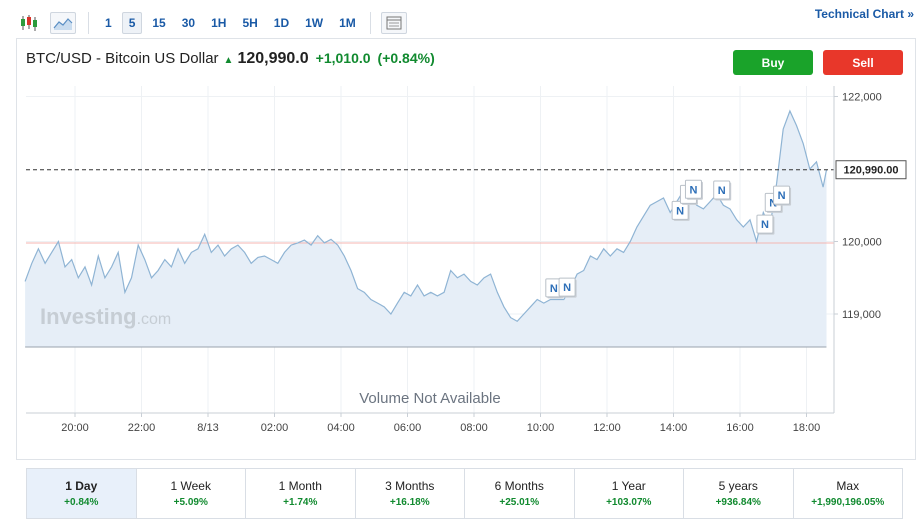 This screenshot has width=924, height=527. Describe the element at coordinates (738, 486) in the screenshot. I see `period-label: 5 years` at that location.